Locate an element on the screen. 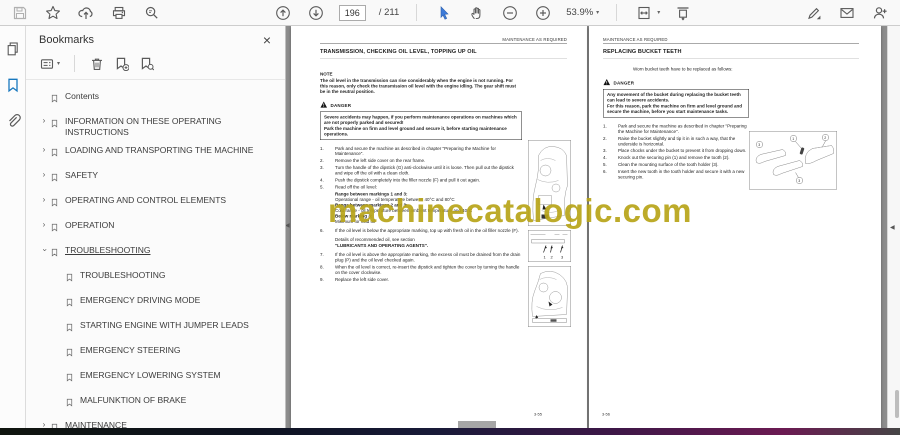  attachments-icon is located at coordinates (13, 121).